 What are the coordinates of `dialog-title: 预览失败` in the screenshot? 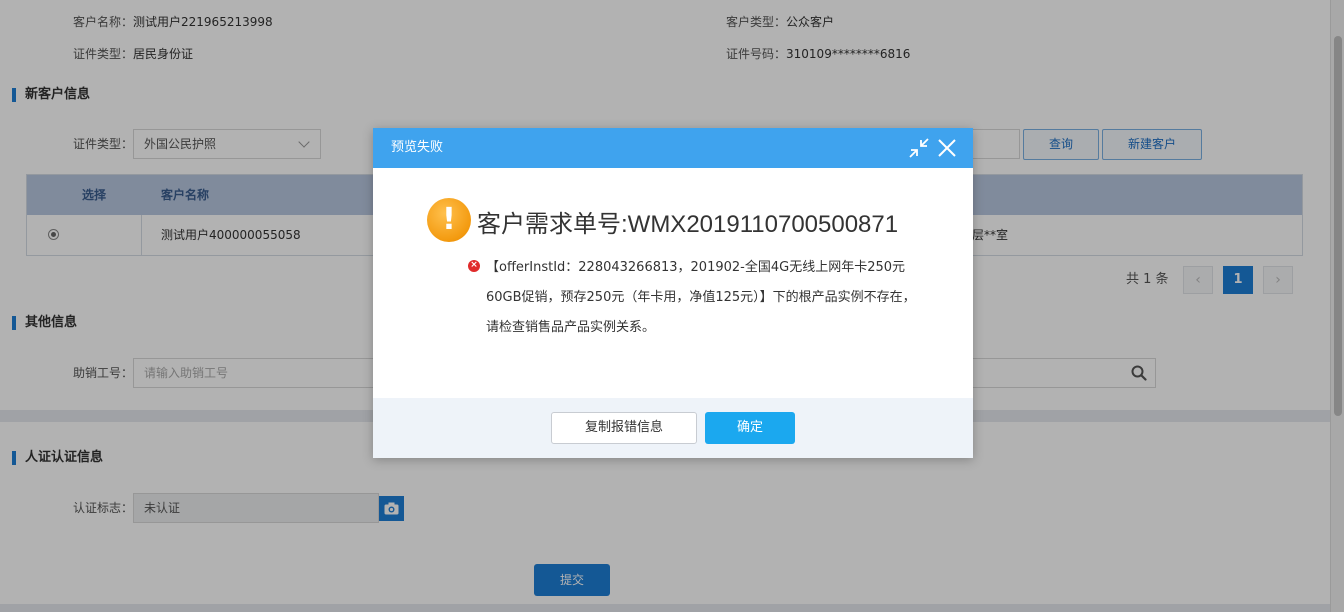 It's located at (417, 147).